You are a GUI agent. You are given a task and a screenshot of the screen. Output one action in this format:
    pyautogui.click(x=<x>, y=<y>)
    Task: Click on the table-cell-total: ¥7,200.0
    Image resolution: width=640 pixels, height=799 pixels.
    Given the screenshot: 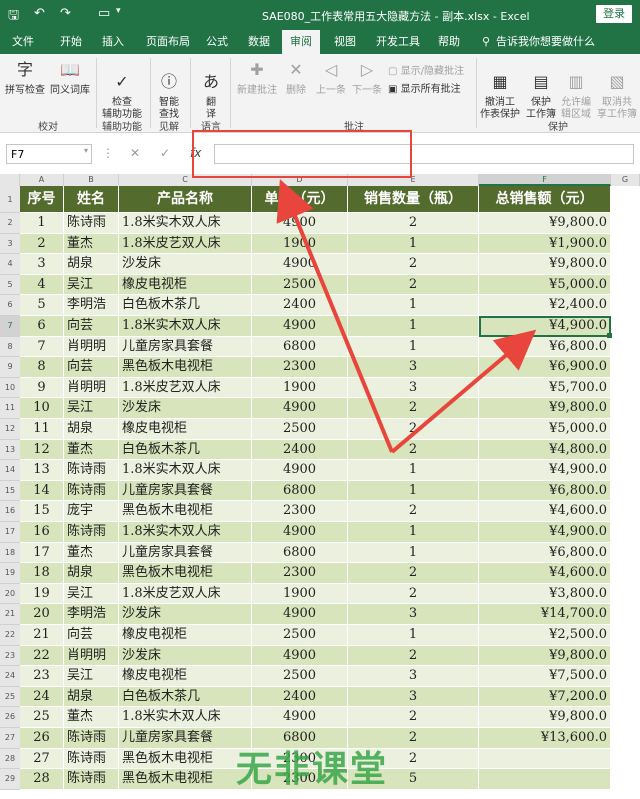 What is the action you would take?
    pyautogui.click(x=545, y=697)
    